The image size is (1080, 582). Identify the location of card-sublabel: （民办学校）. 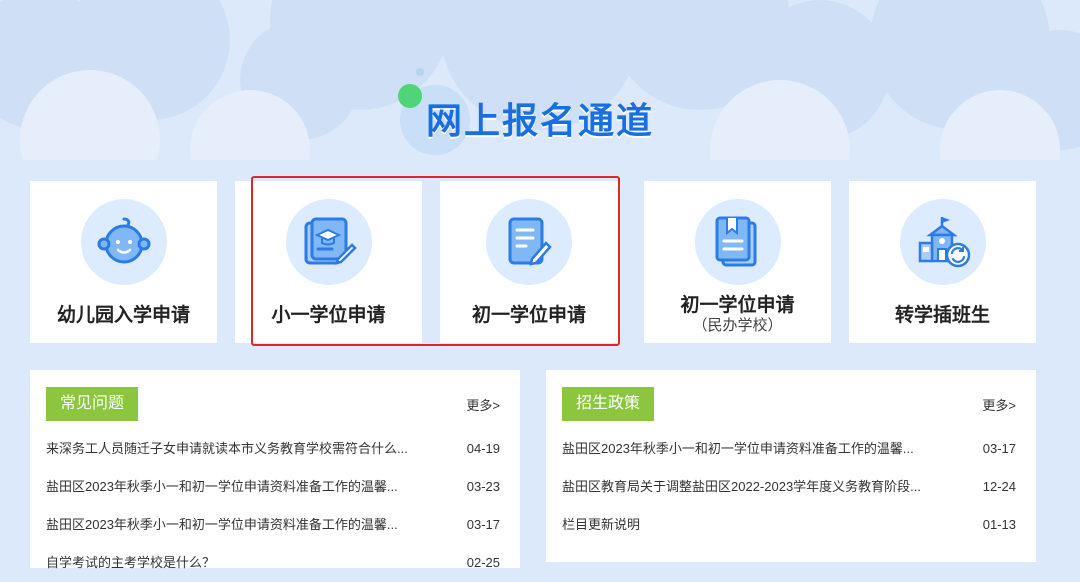
(737, 325).